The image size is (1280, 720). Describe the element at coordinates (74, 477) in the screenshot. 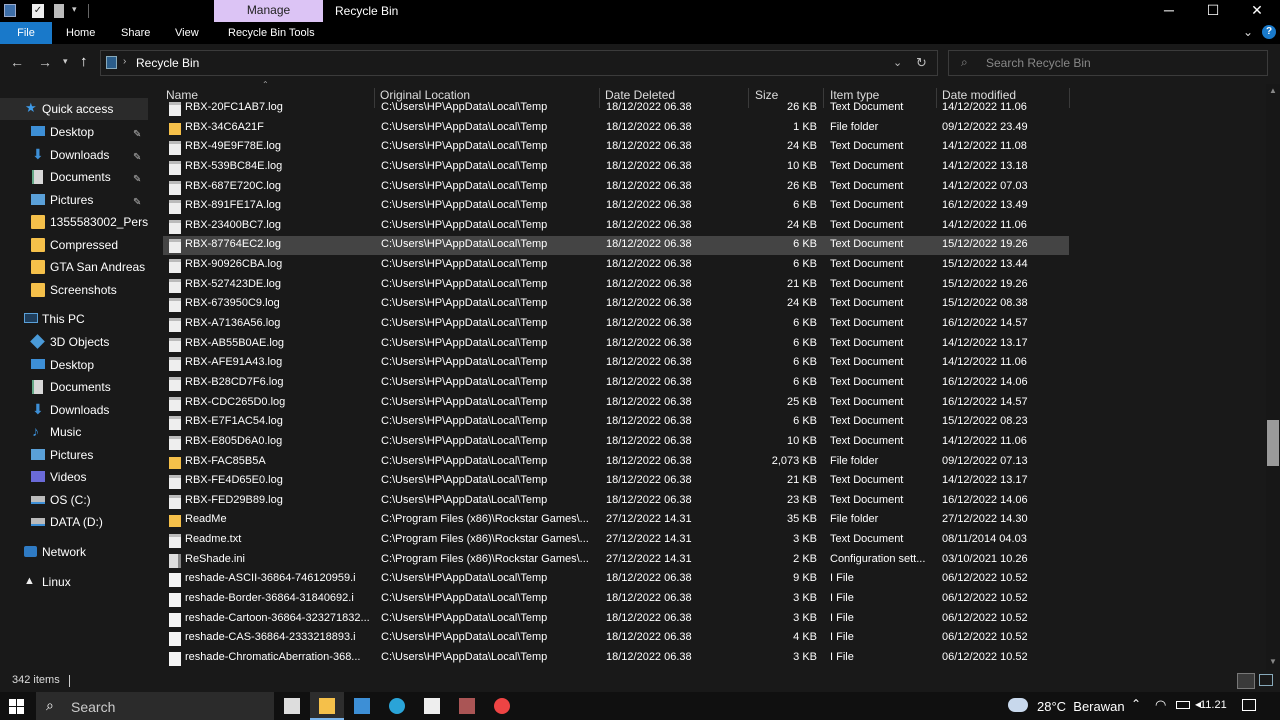

I see `nav-pc-item: Videos` at that location.